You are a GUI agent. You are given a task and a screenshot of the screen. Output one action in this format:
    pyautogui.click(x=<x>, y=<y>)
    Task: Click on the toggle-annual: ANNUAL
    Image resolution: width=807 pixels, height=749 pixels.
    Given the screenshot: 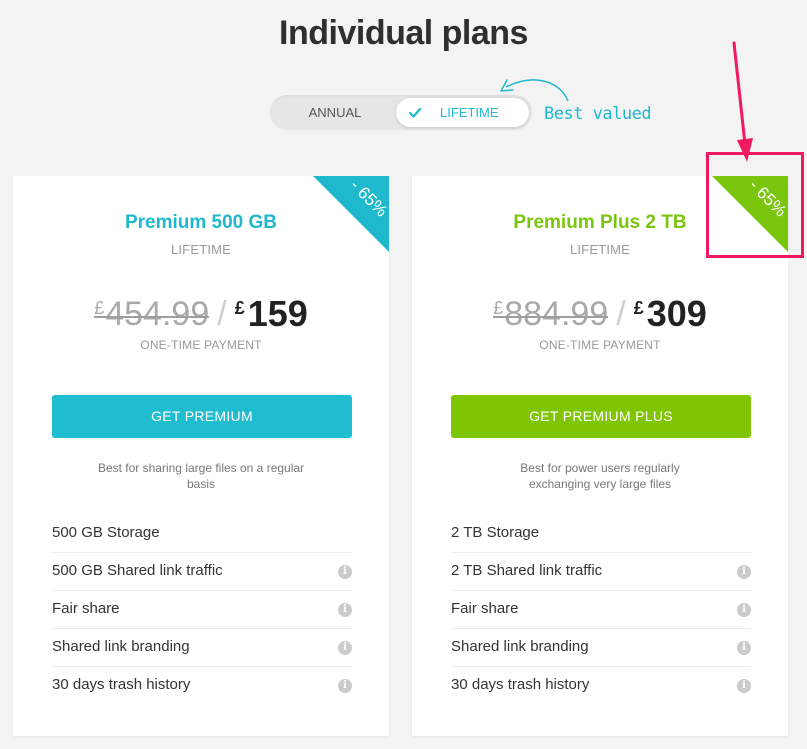 What is the action you would take?
    pyautogui.click(x=335, y=112)
    